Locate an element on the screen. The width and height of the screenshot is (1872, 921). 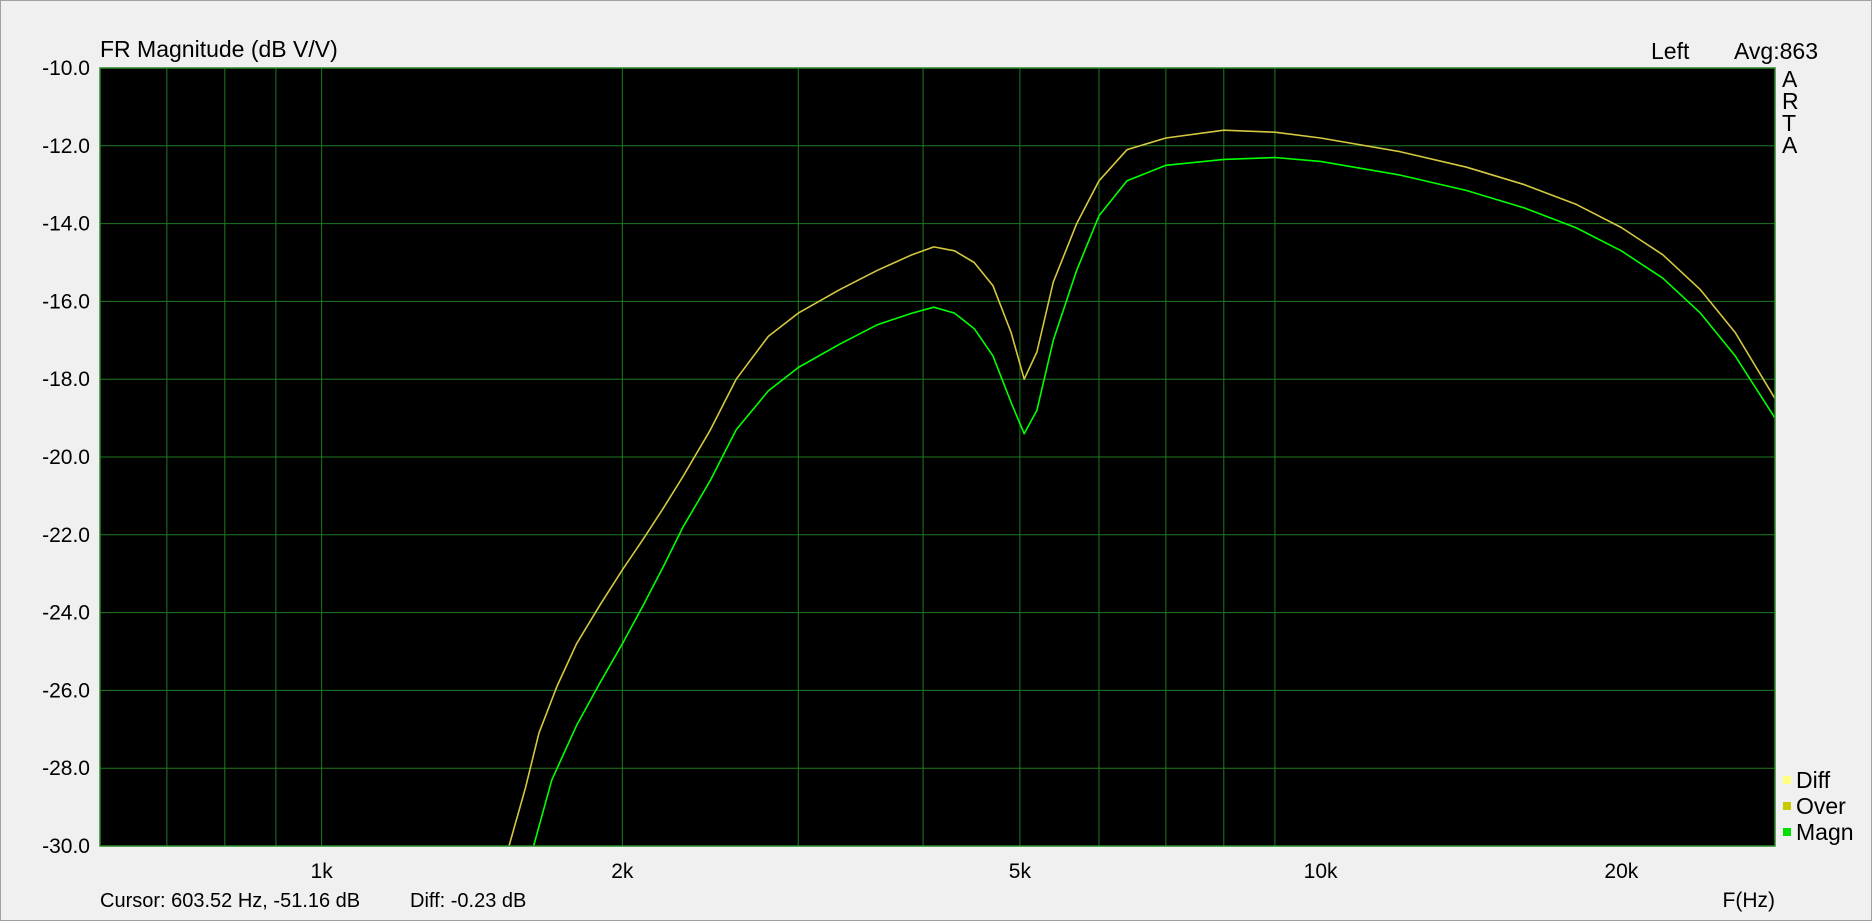
y-tick-label: -24.0 is located at coordinates (66, 613).